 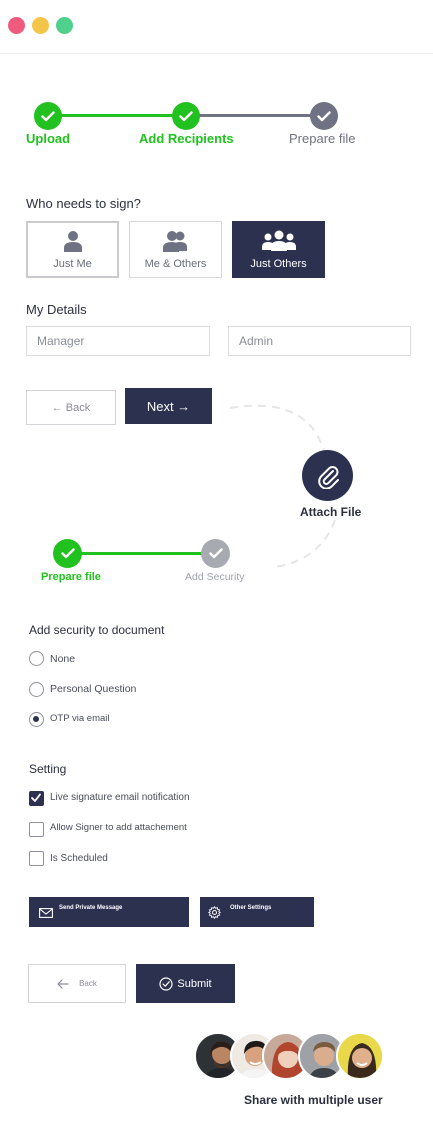 What do you see at coordinates (175, 263) in the screenshot?
I see `signer-option-label: Me & Others` at bounding box center [175, 263].